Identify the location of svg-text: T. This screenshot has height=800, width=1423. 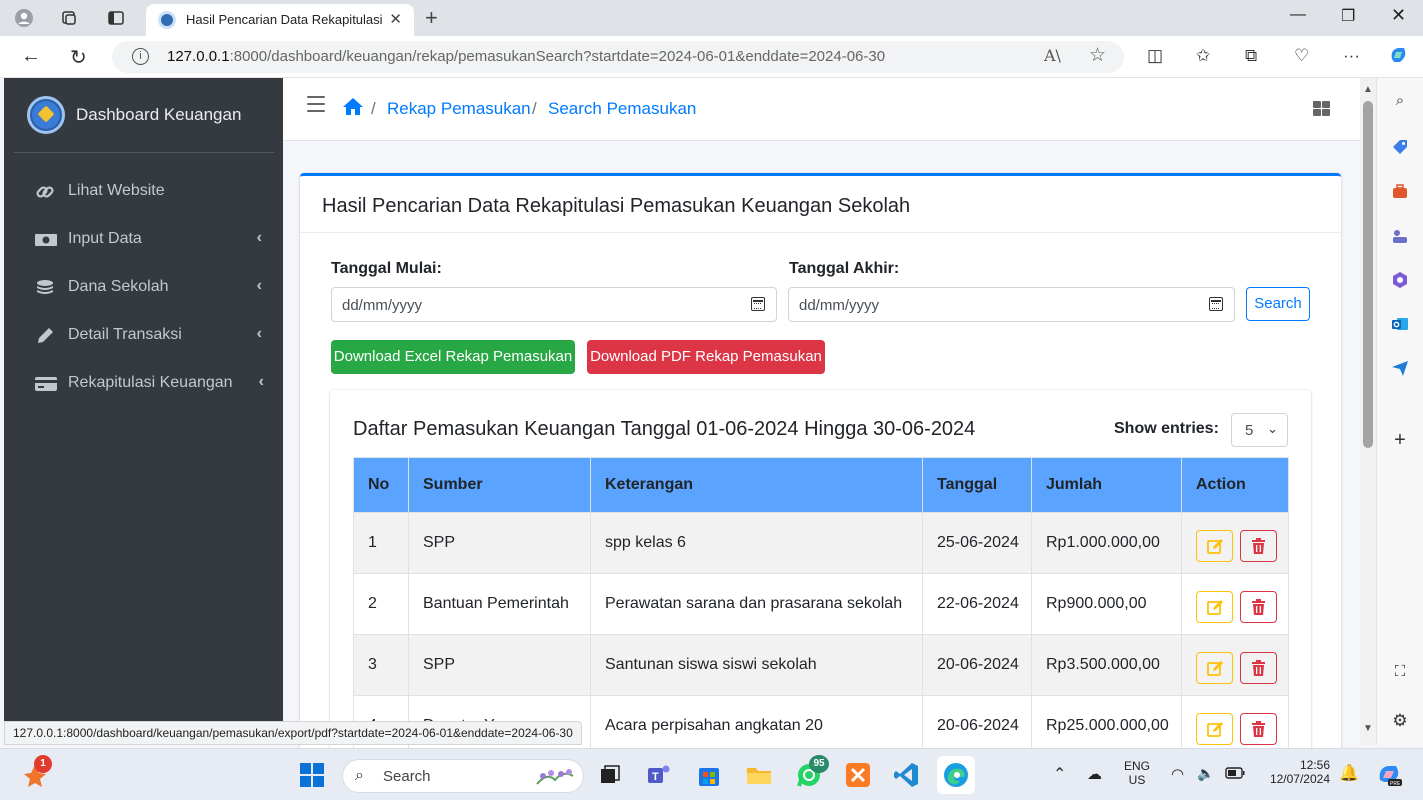
(655, 777).